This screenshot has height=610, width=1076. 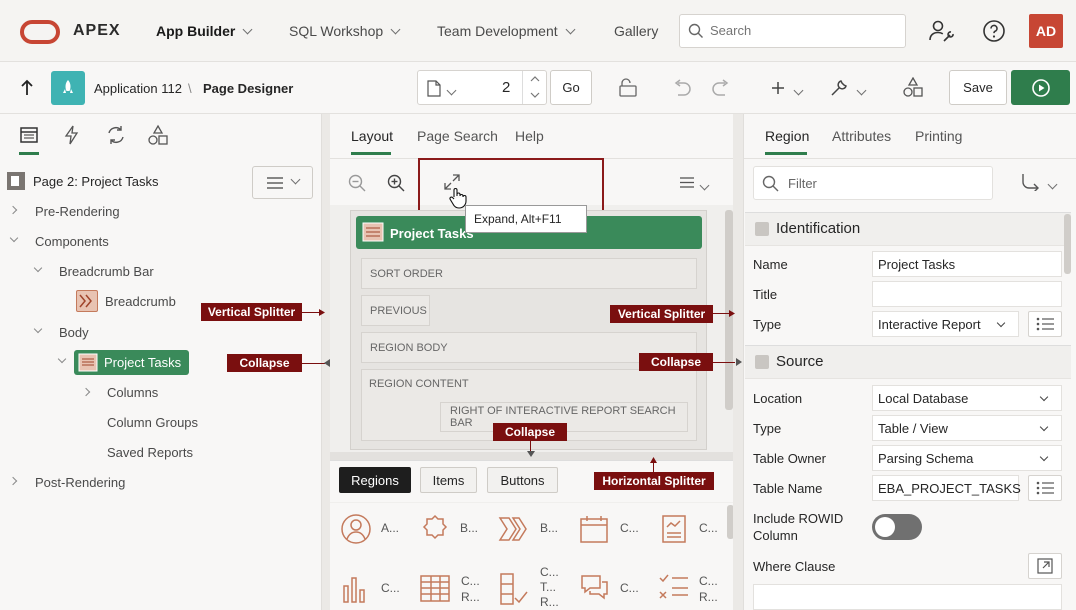 What do you see at coordinates (682, 88) in the screenshot?
I see `undo-icon` at bounding box center [682, 88].